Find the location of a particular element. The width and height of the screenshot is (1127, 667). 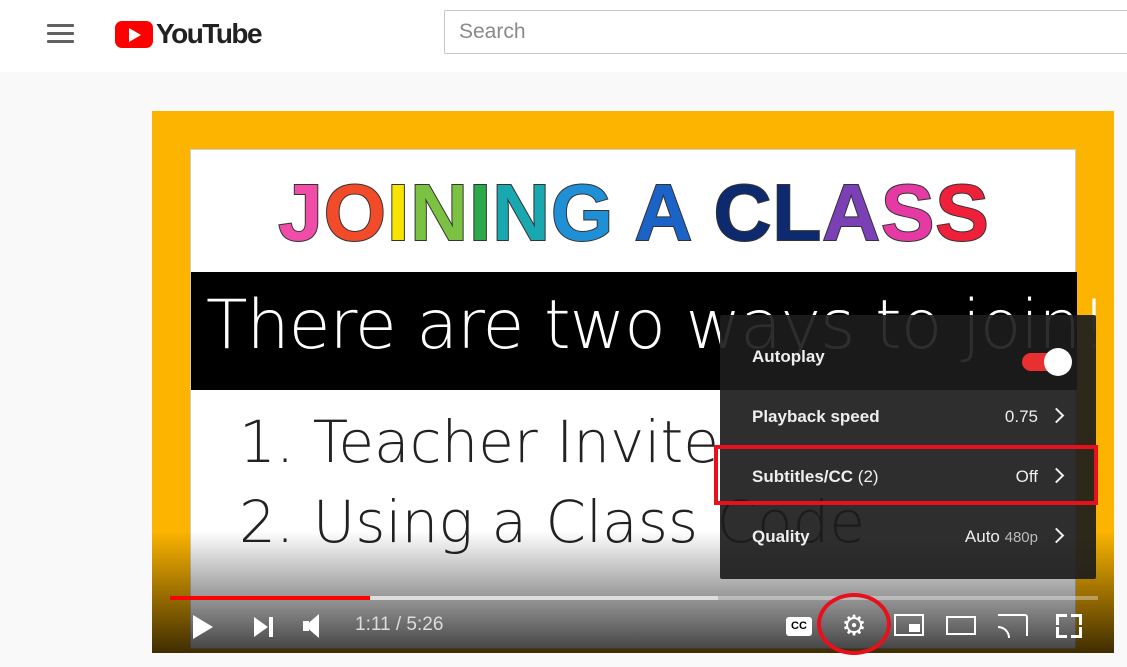

slide-title-letter: O is located at coordinates (355, 212).